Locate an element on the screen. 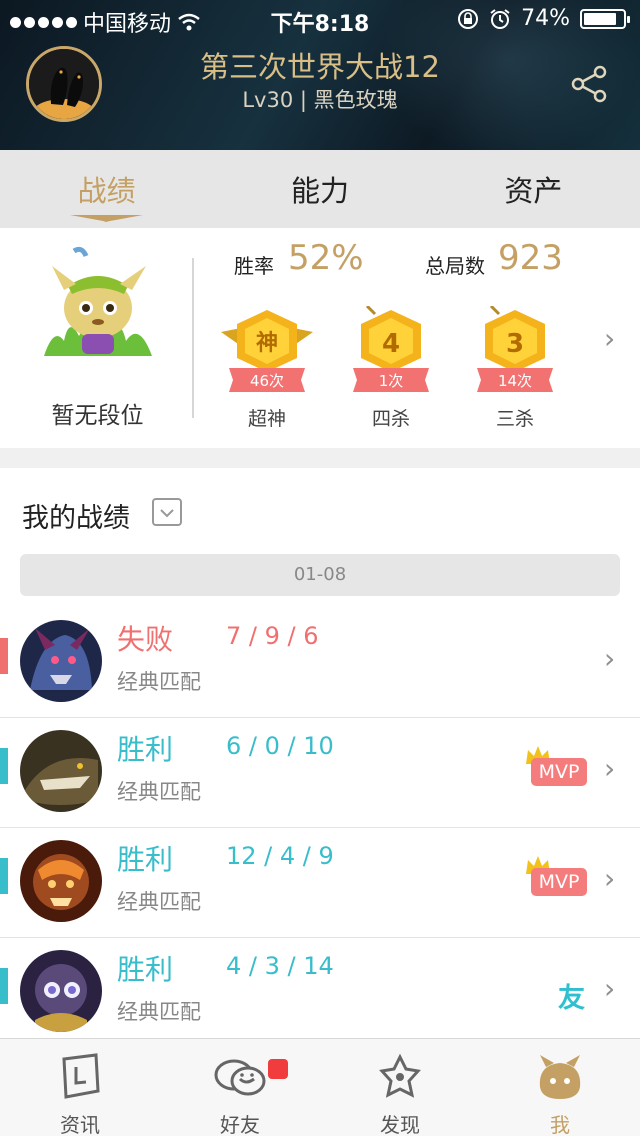 The image size is (640, 1136). badge-glyph: 4 is located at coordinates (391, 344).